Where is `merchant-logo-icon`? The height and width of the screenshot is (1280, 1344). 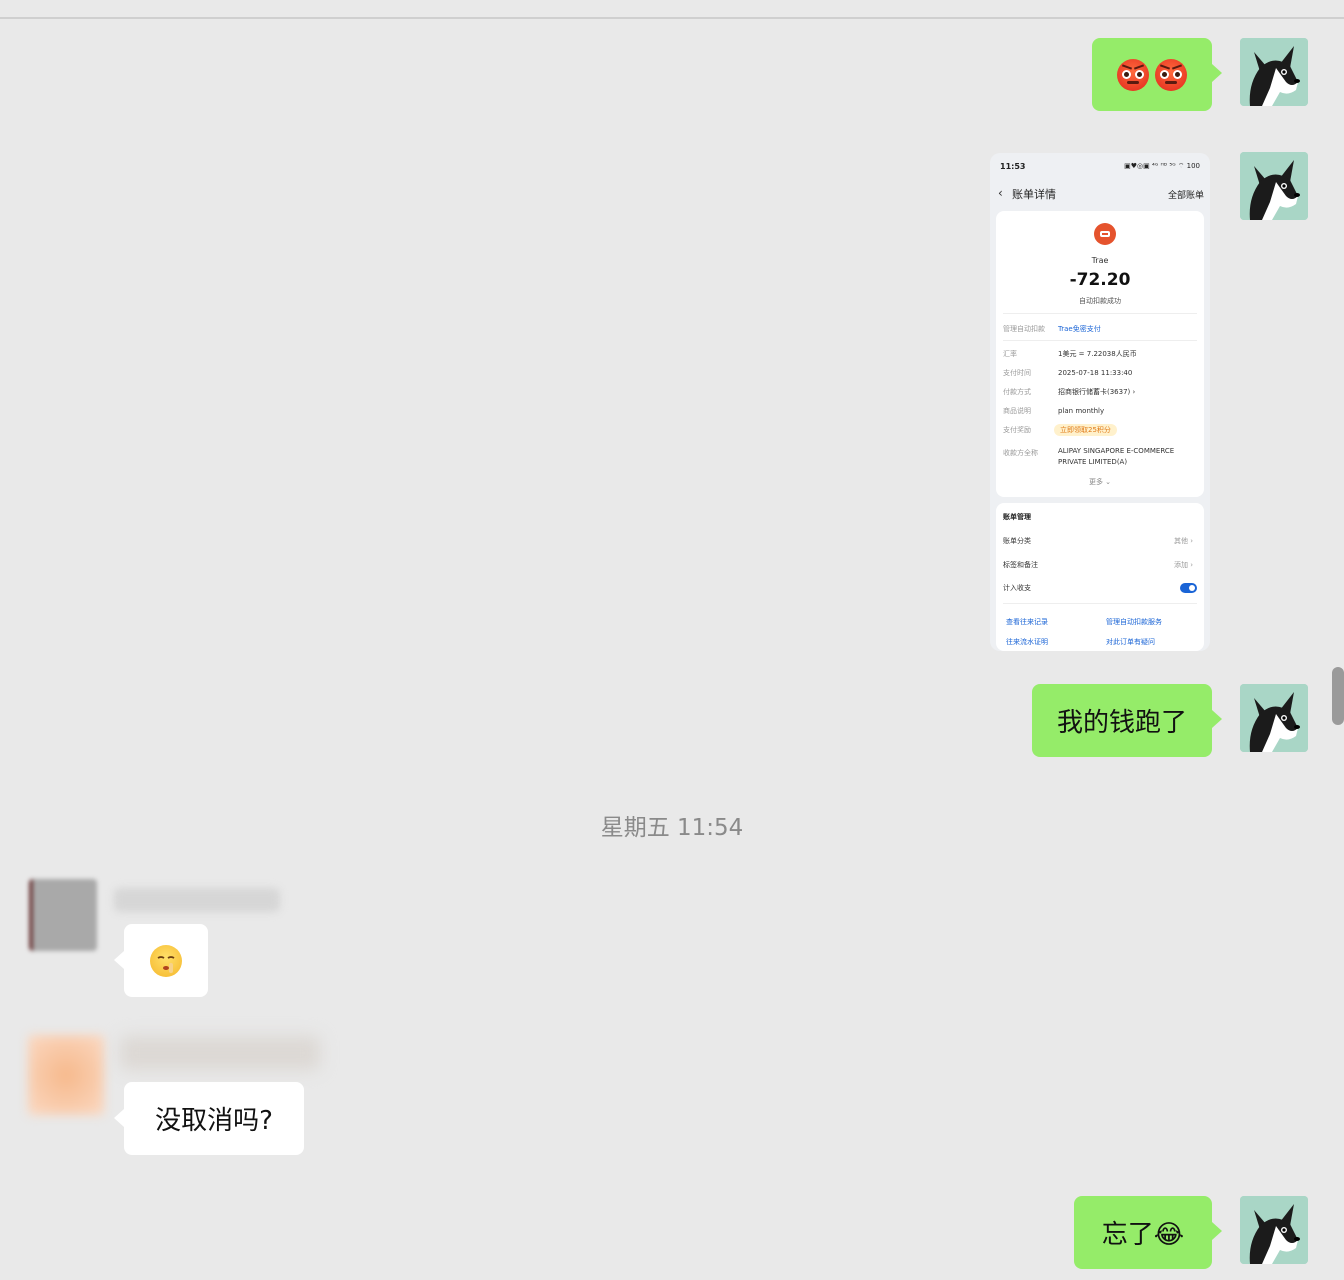
merchant-logo-icon is located at coordinates (1105, 234).